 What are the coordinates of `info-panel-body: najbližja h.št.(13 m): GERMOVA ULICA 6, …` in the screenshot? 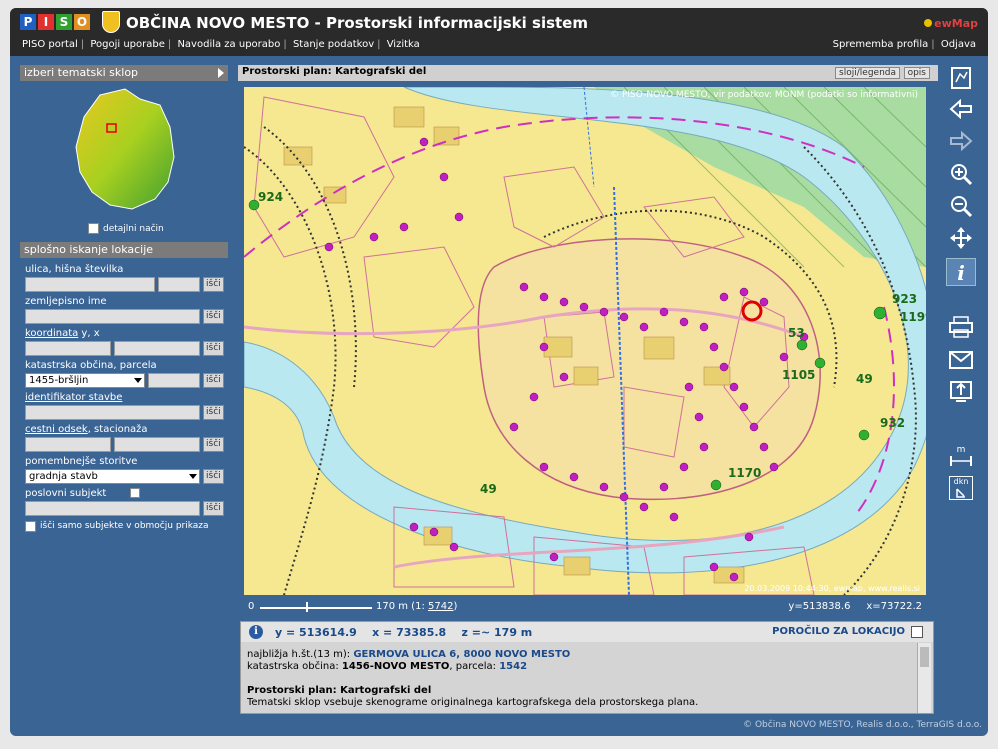 It's located at (582, 680).